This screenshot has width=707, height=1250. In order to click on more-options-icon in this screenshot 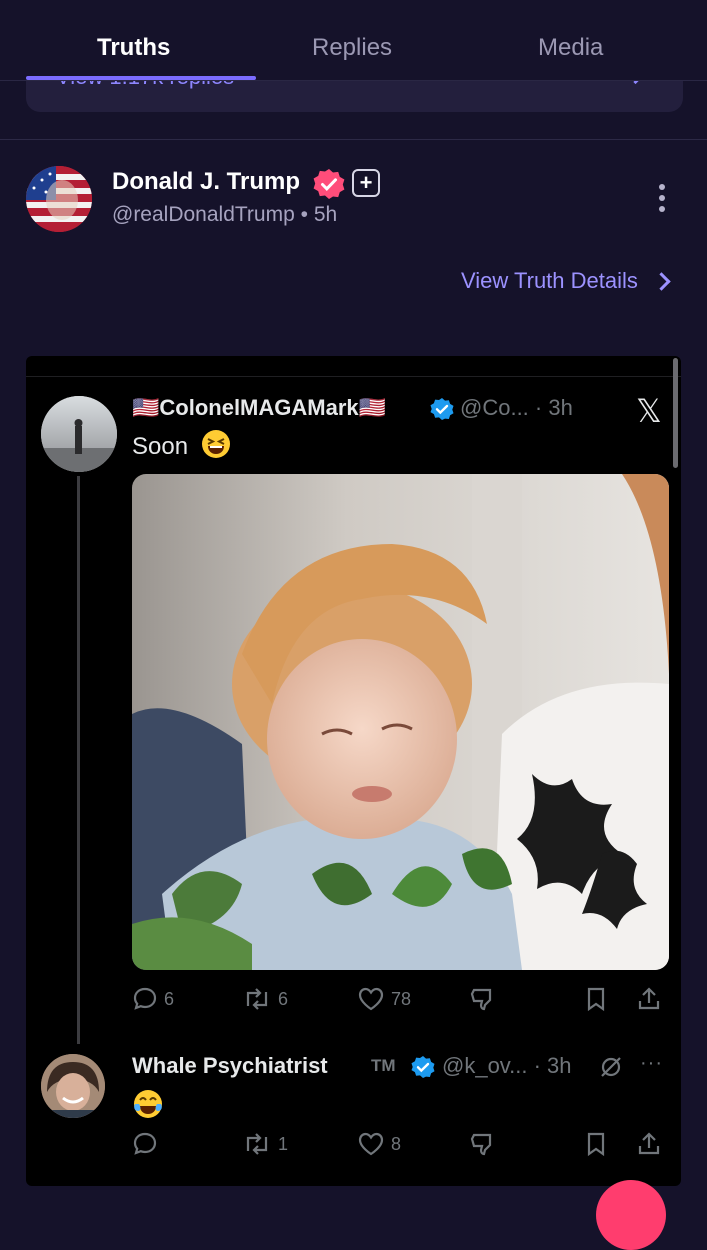, I will do `click(662, 200)`.